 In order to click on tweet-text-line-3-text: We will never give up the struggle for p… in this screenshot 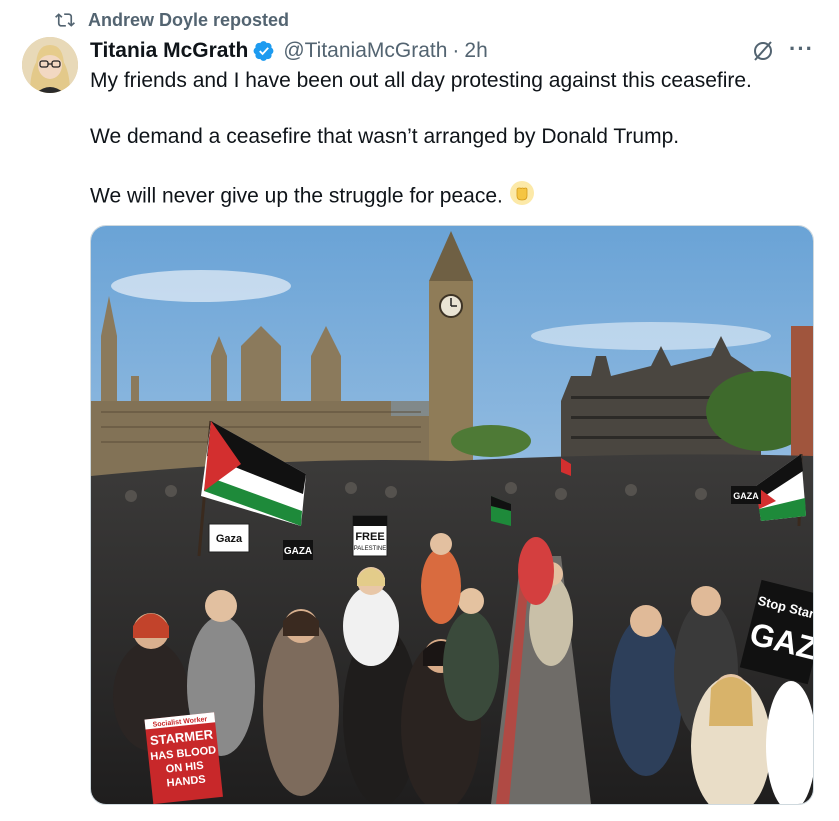, I will do `click(296, 196)`.